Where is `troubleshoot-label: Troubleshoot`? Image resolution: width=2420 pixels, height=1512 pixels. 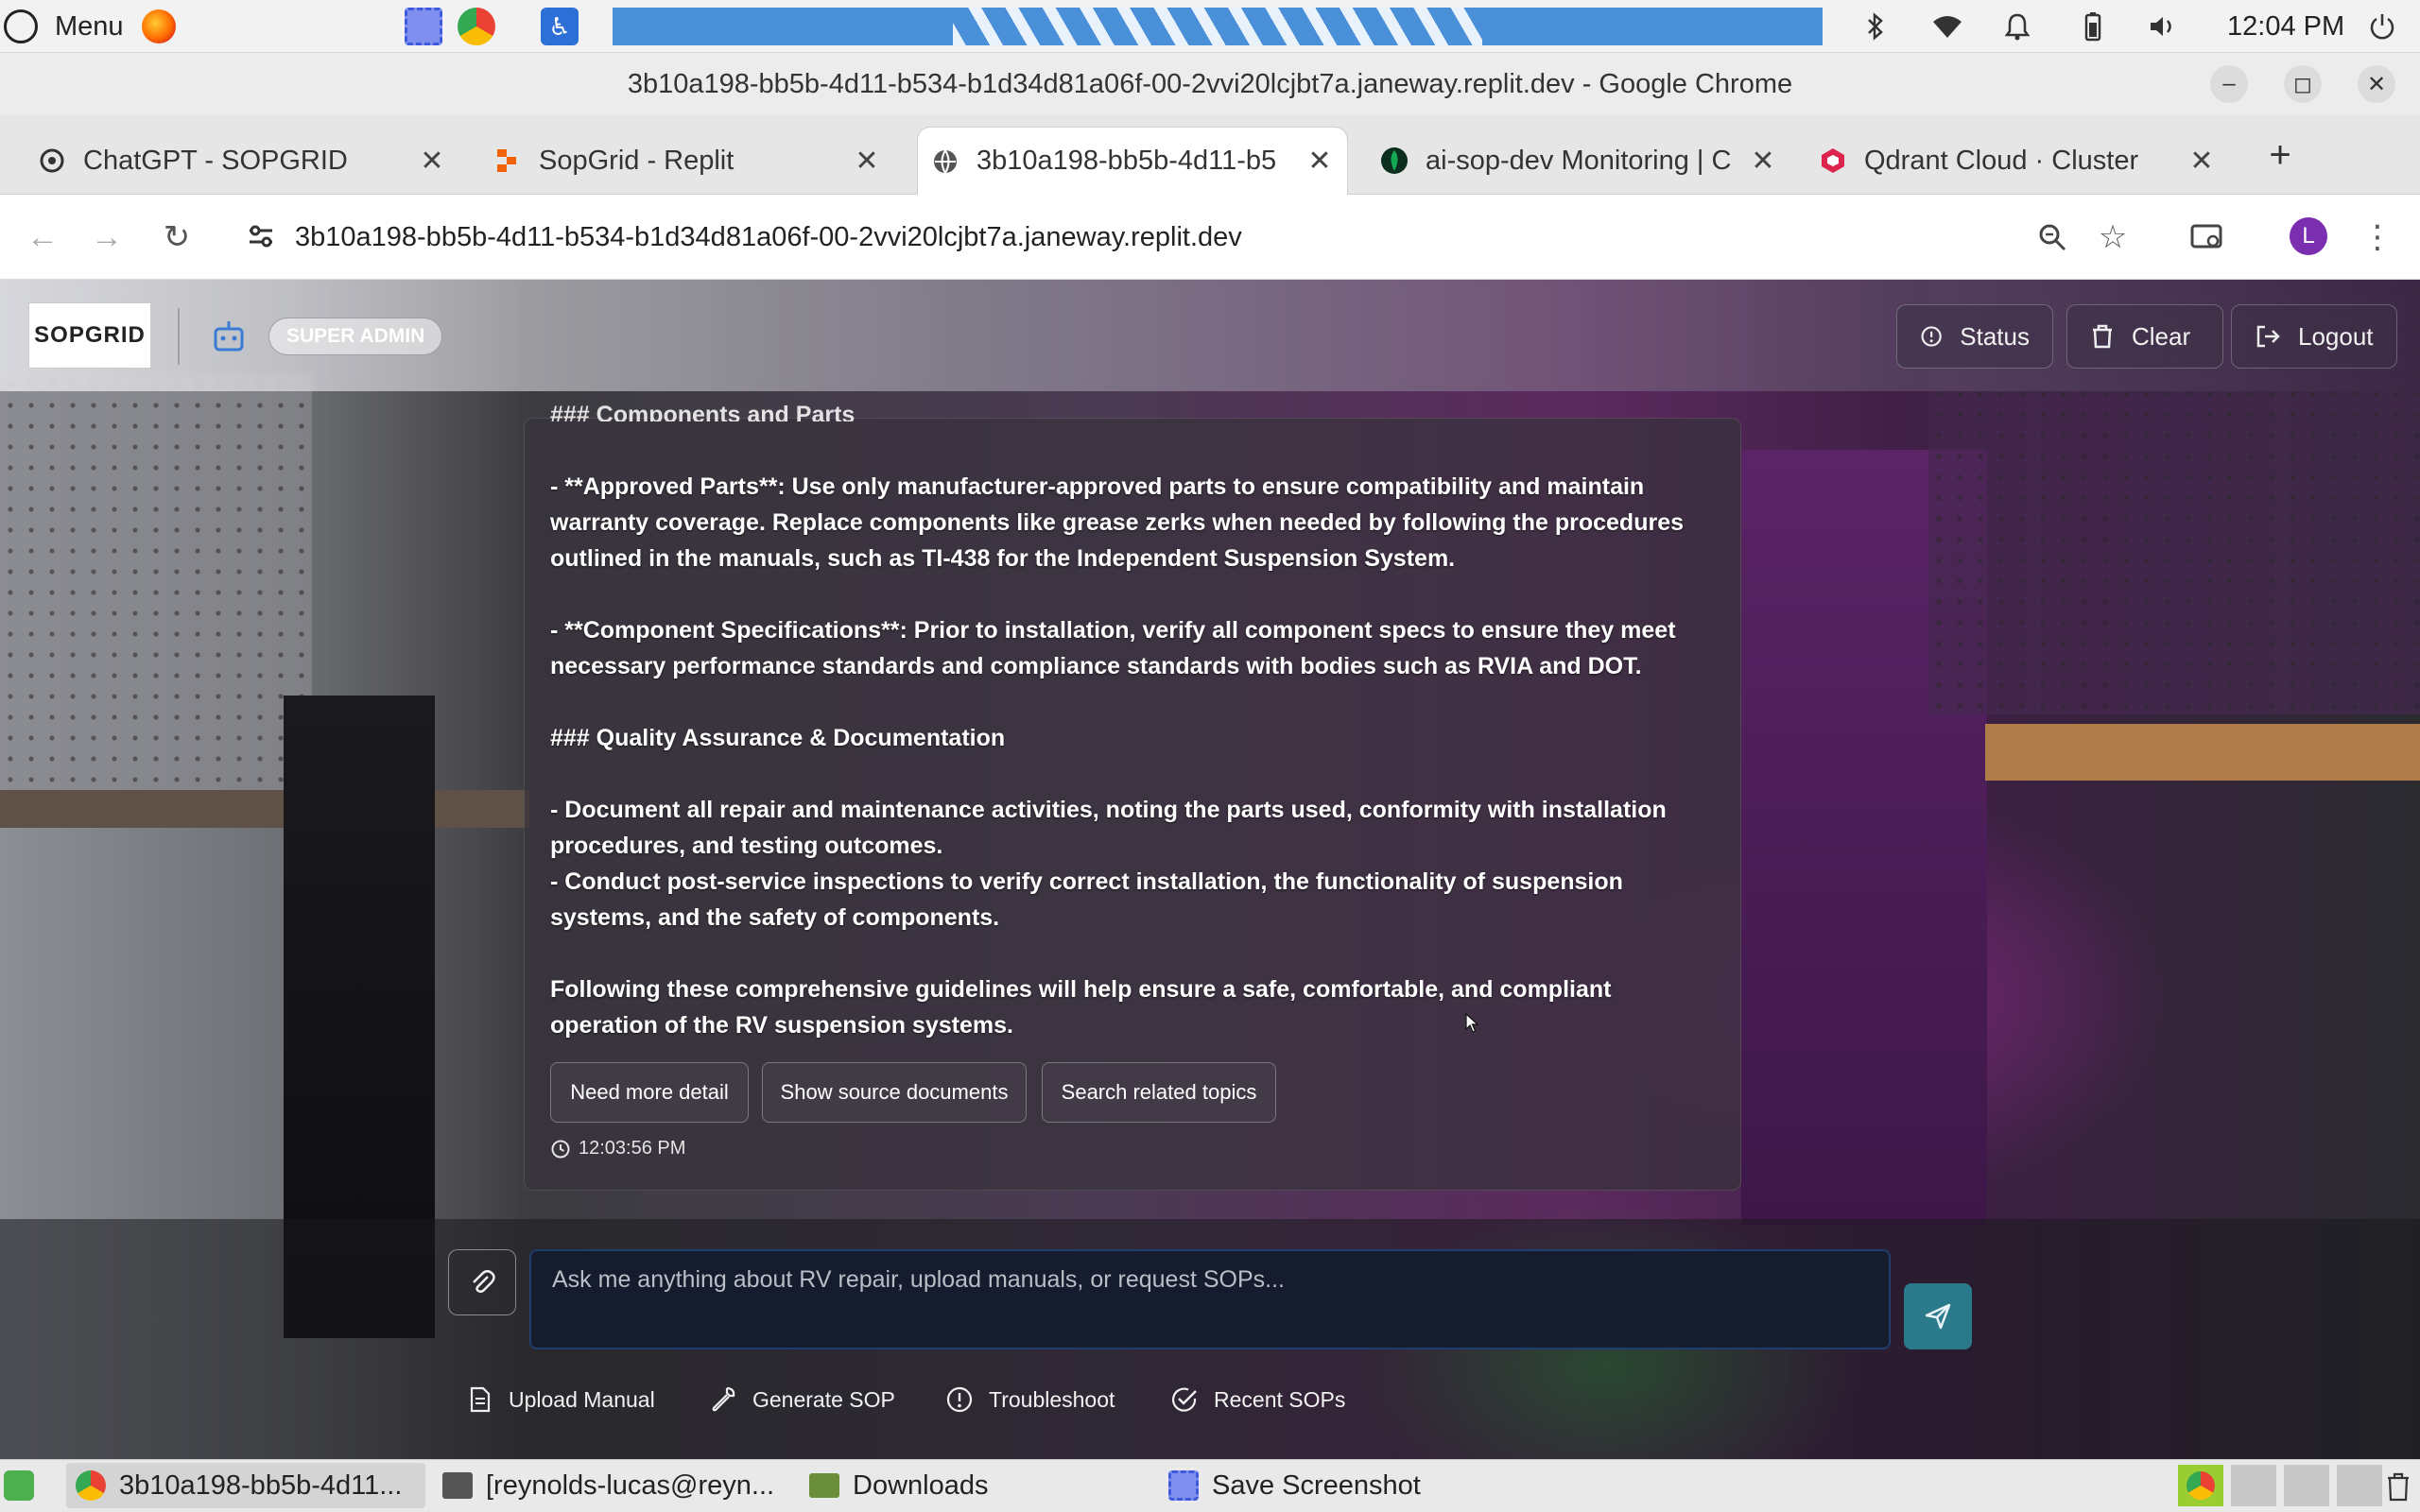
troubleshoot-label: Troubleshoot is located at coordinates (1052, 1399).